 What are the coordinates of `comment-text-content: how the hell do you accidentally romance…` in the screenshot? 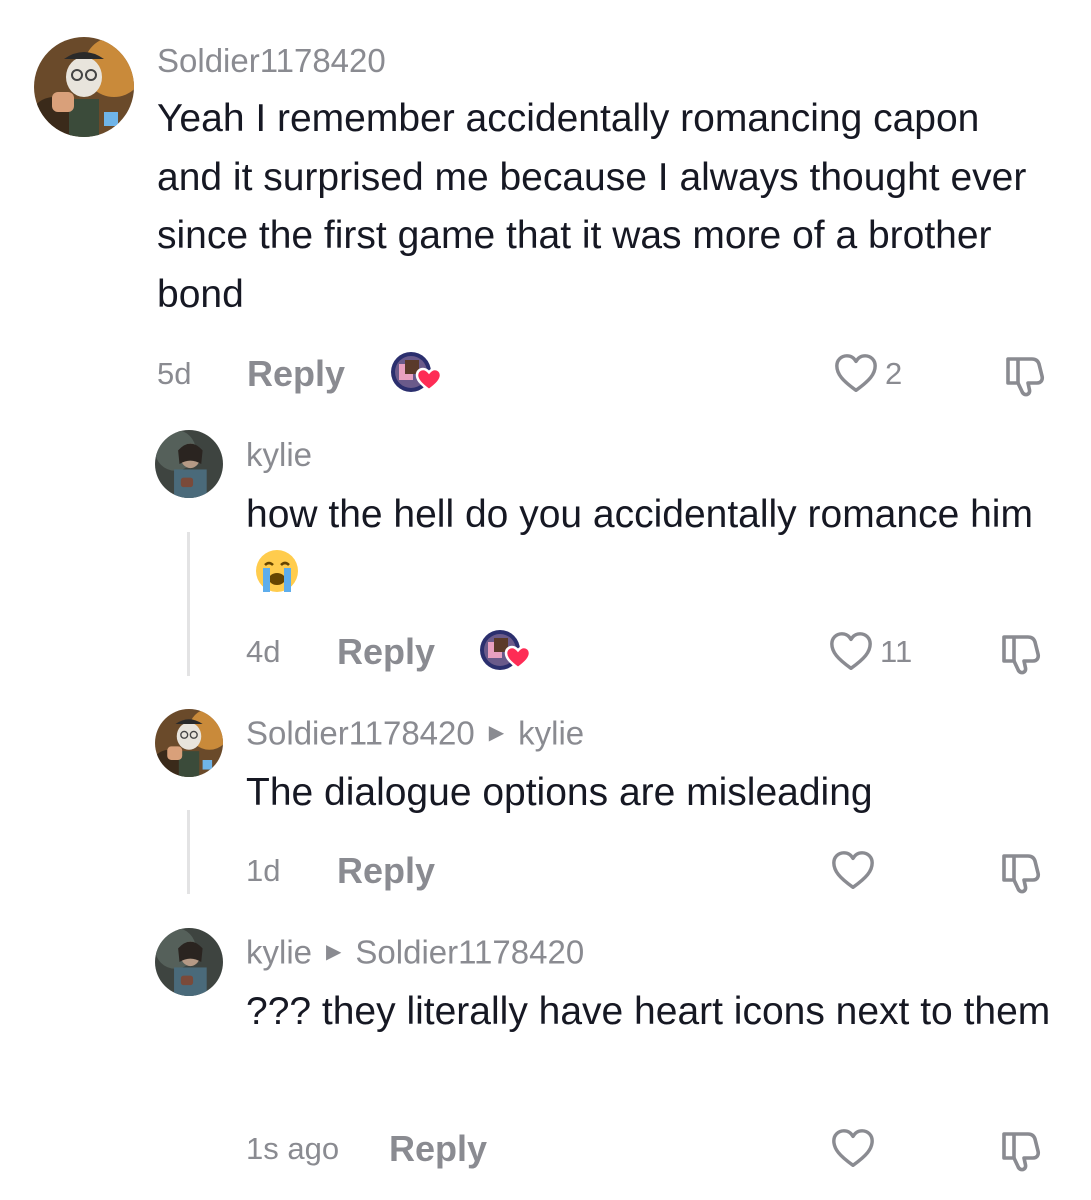 It's located at (639, 514).